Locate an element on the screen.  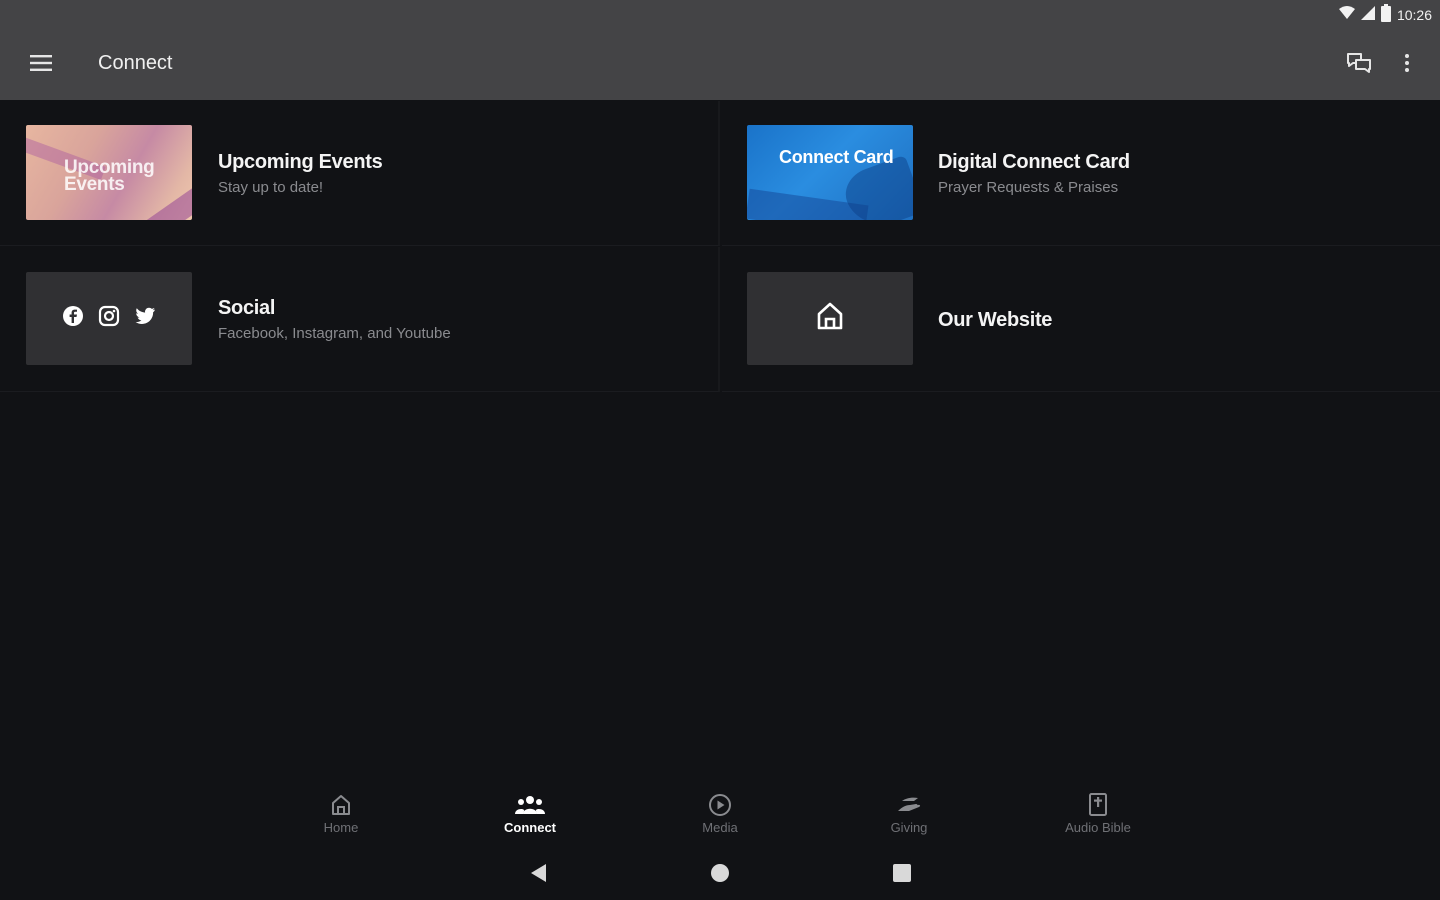
menu-button is located at coordinates (41, 65).